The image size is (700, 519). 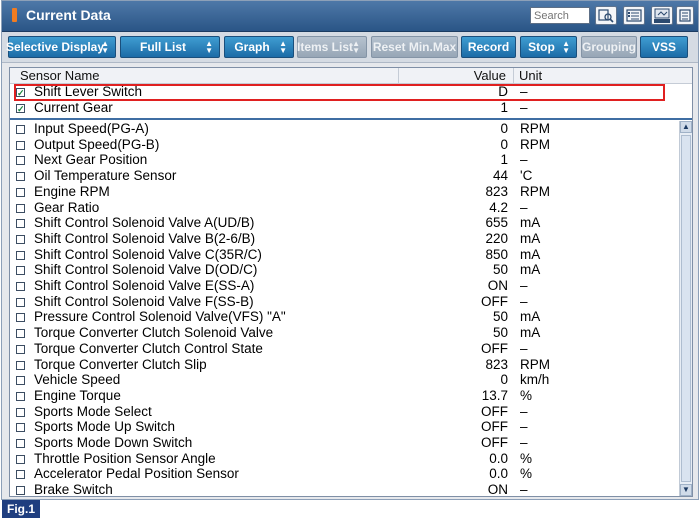 I want to click on sensor-row: Engine RPM 823 RPM, so click(x=345, y=192).